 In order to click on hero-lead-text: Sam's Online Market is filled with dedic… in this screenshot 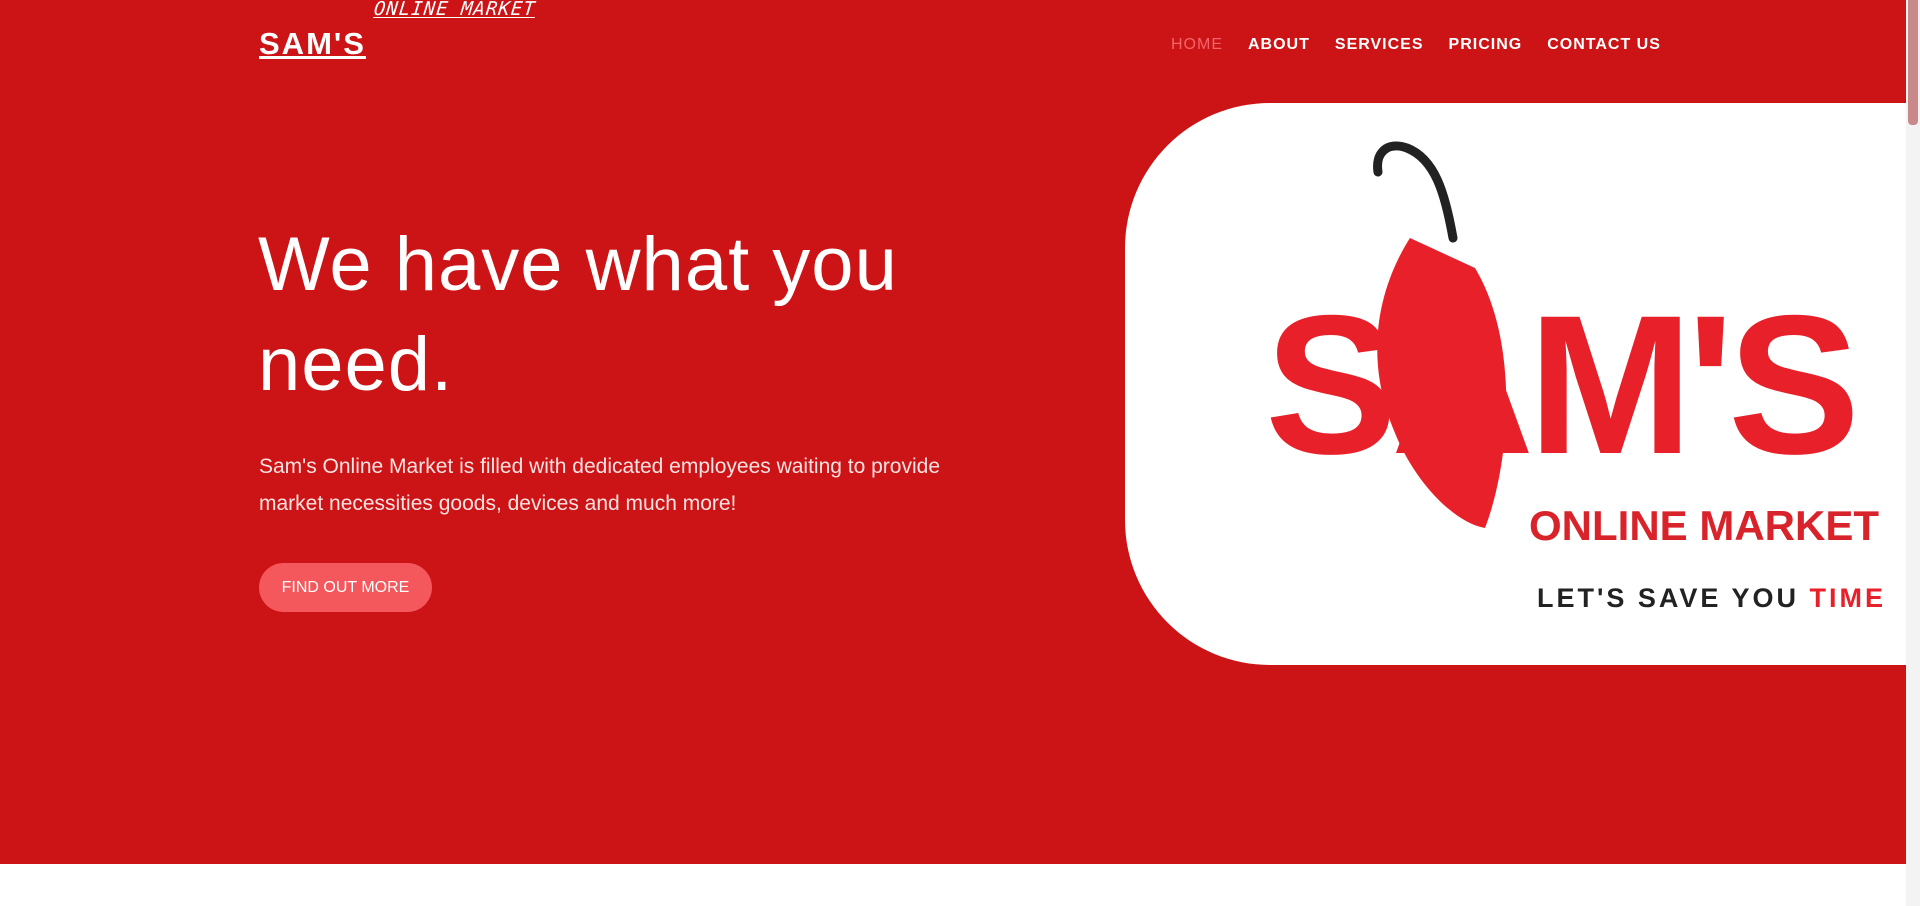, I will do `click(600, 485)`.